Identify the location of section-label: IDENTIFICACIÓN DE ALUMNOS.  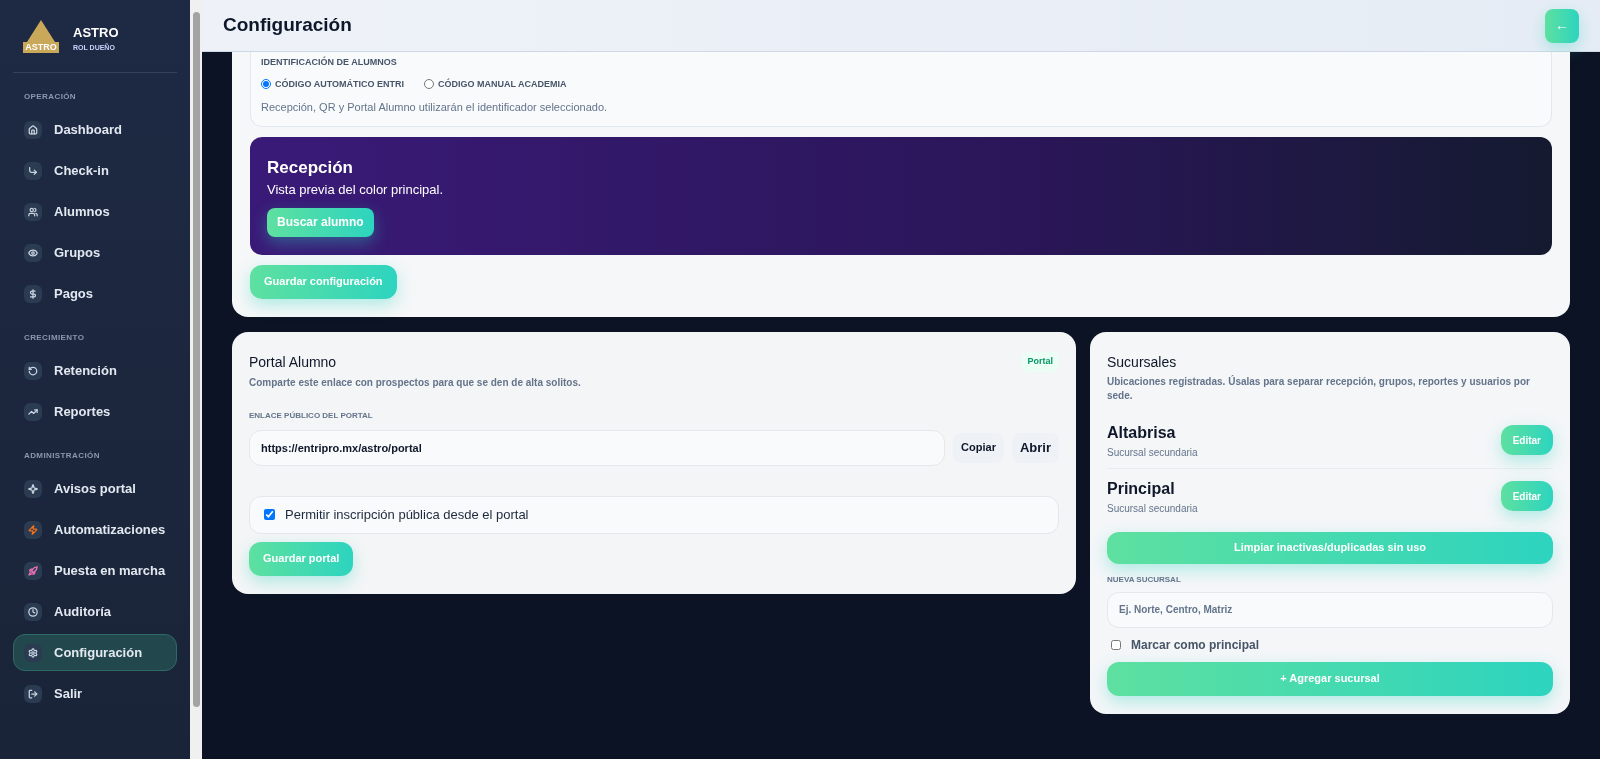
(329, 62).